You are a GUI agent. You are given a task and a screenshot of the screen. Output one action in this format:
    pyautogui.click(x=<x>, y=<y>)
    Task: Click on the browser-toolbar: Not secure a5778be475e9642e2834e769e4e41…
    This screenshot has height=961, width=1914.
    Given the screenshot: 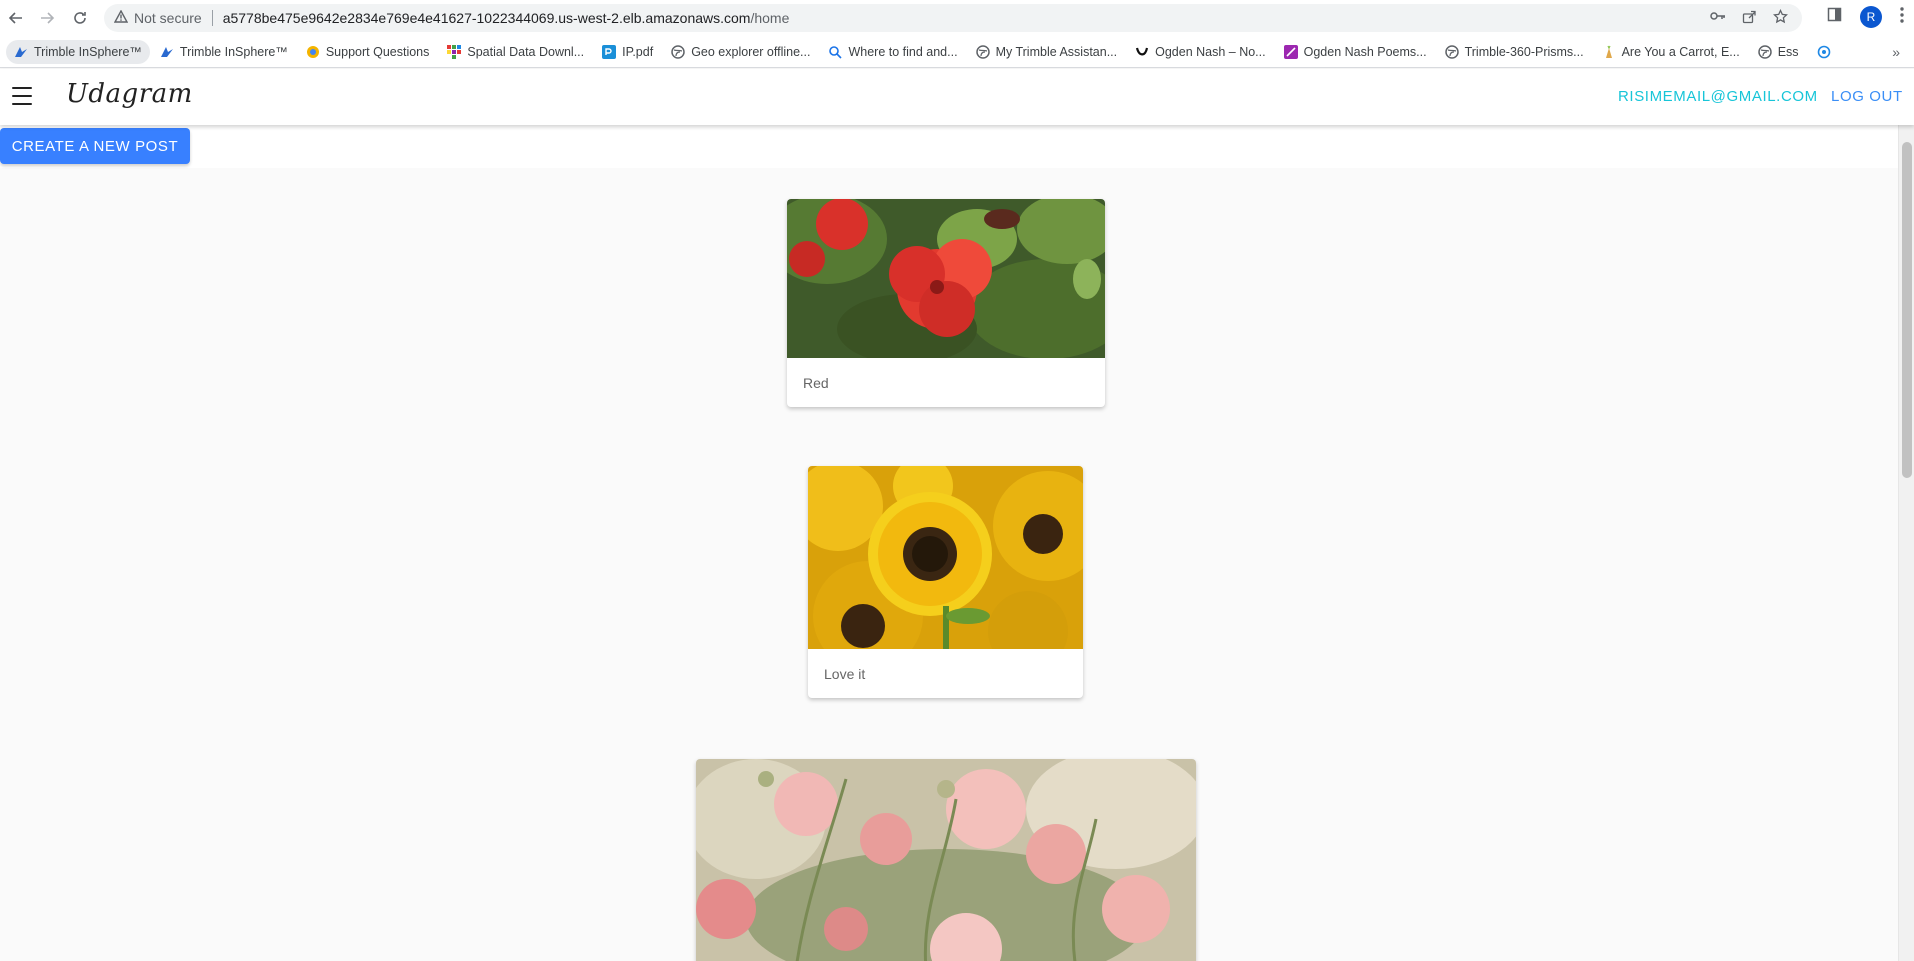 What is the action you would take?
    pyautogui.click(x=957, y=18)
    